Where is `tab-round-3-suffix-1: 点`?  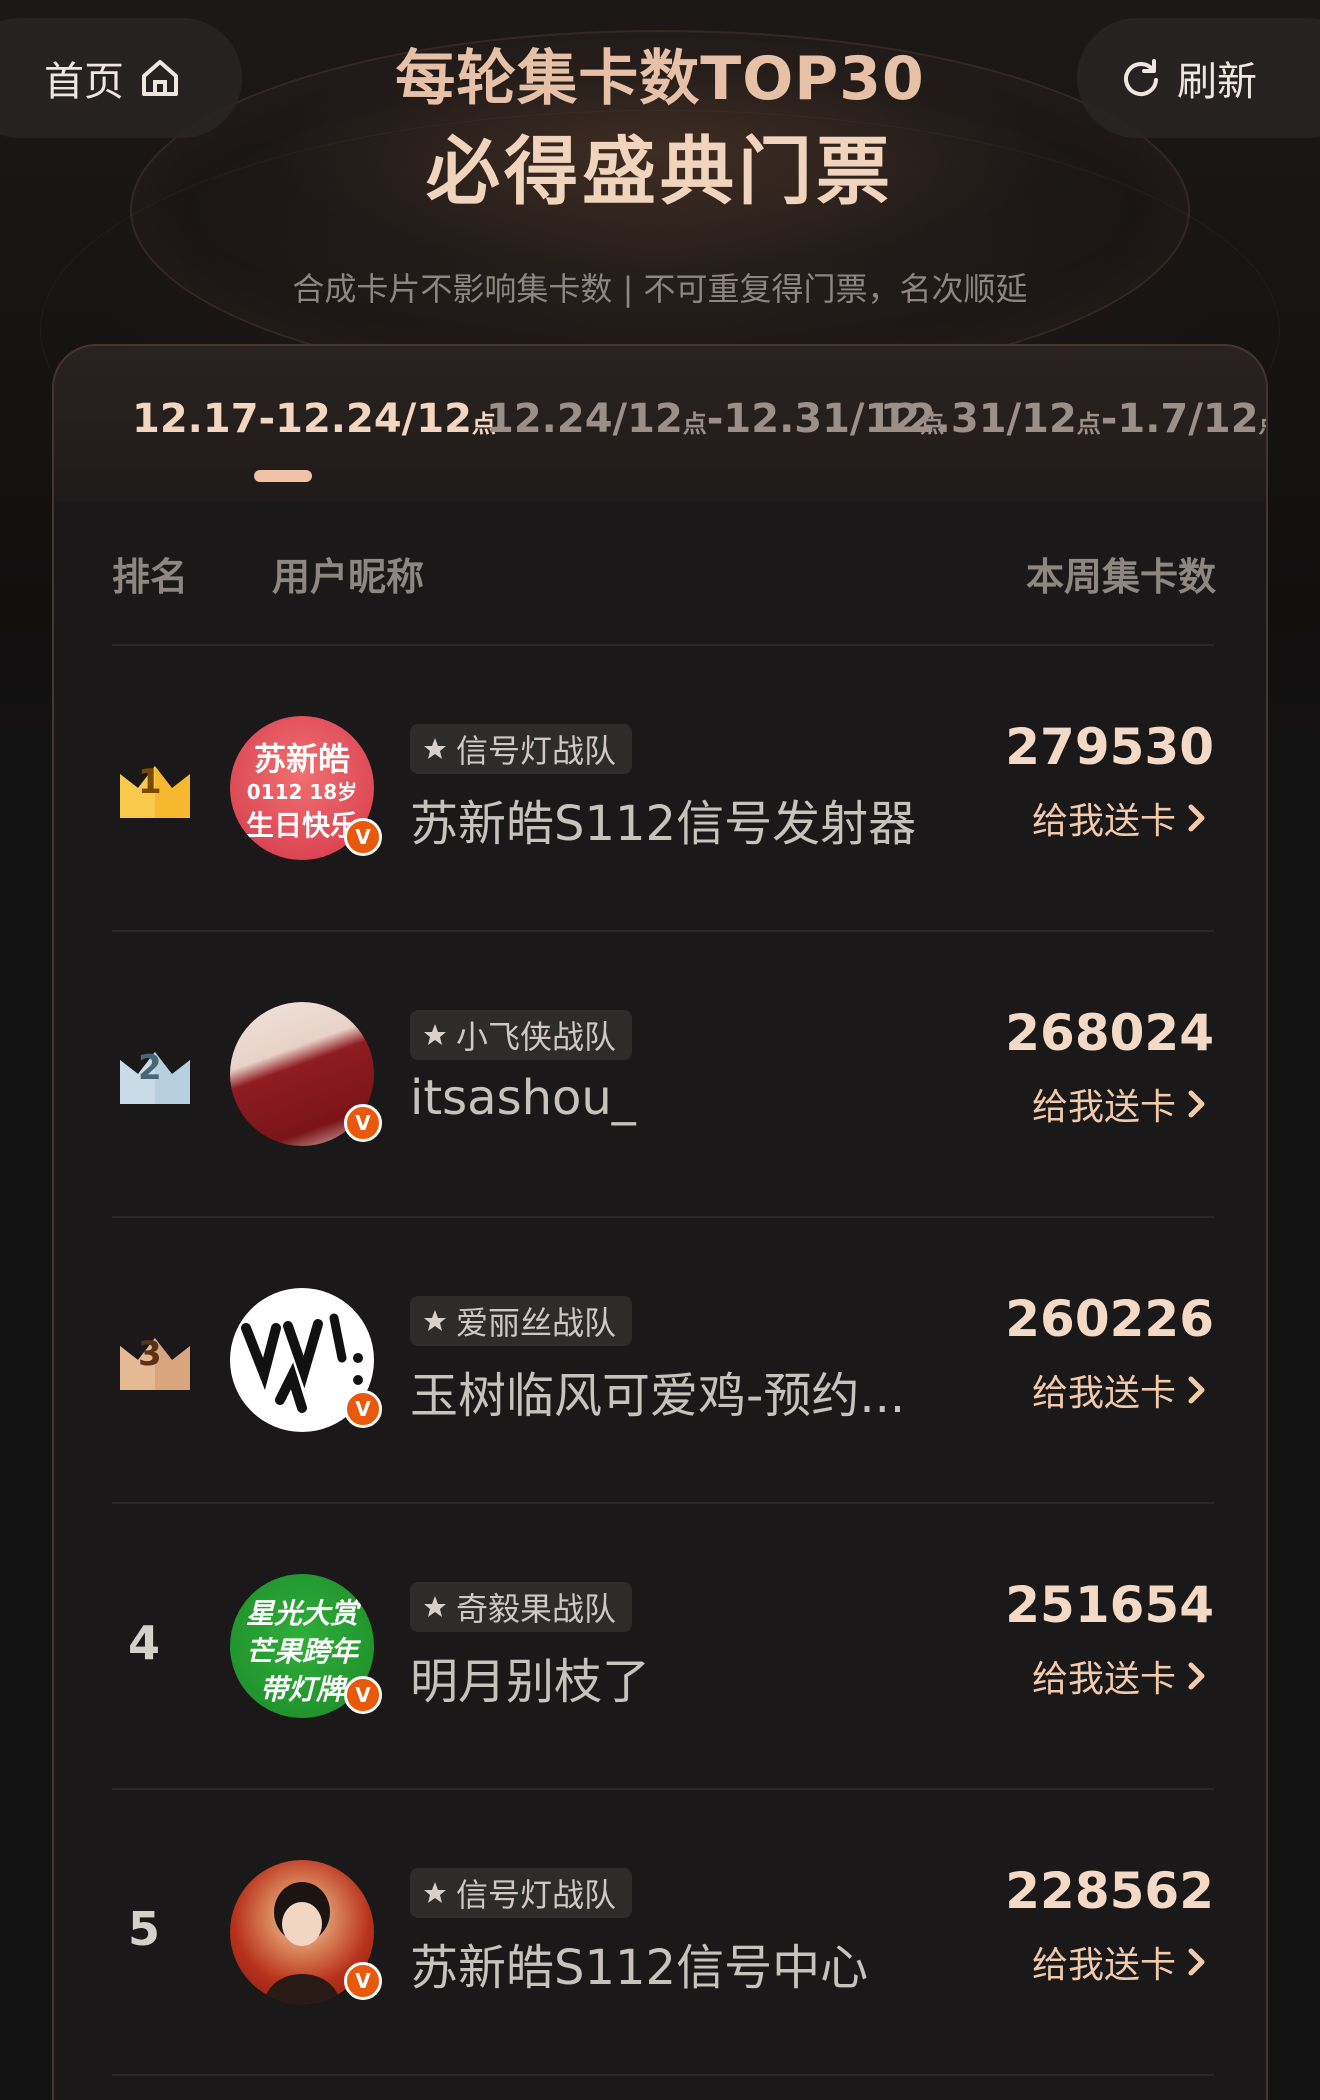 tab-round-3-suffix-1: 点 is located at coordinates (1088, 424).